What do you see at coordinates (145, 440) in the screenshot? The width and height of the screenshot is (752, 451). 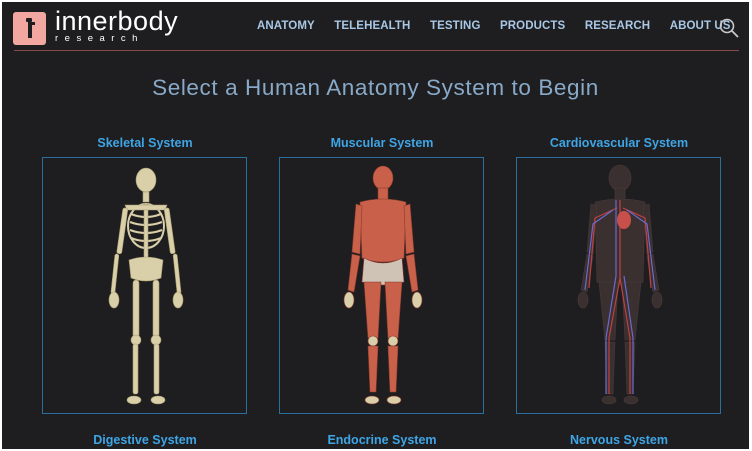 I see `digestive-system-link: Digestive System` at bounding box center [145, 440].